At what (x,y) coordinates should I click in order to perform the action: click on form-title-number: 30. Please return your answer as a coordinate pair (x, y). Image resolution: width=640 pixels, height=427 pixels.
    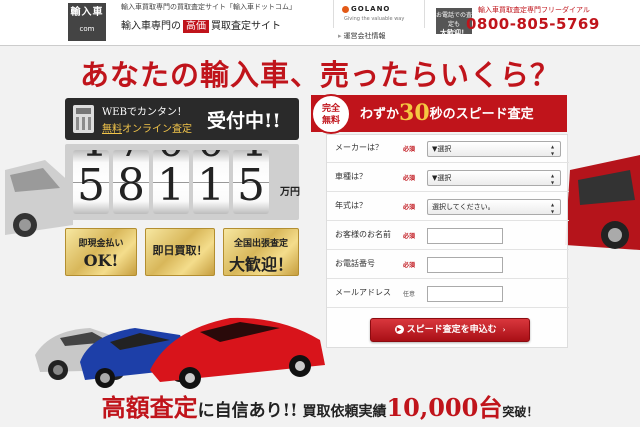
    Looking at the image, I should click on (414, 113).